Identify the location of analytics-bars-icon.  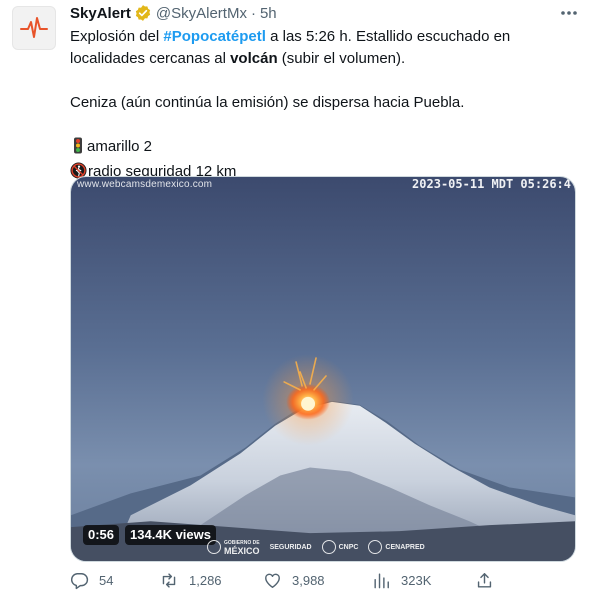
(381, 581).